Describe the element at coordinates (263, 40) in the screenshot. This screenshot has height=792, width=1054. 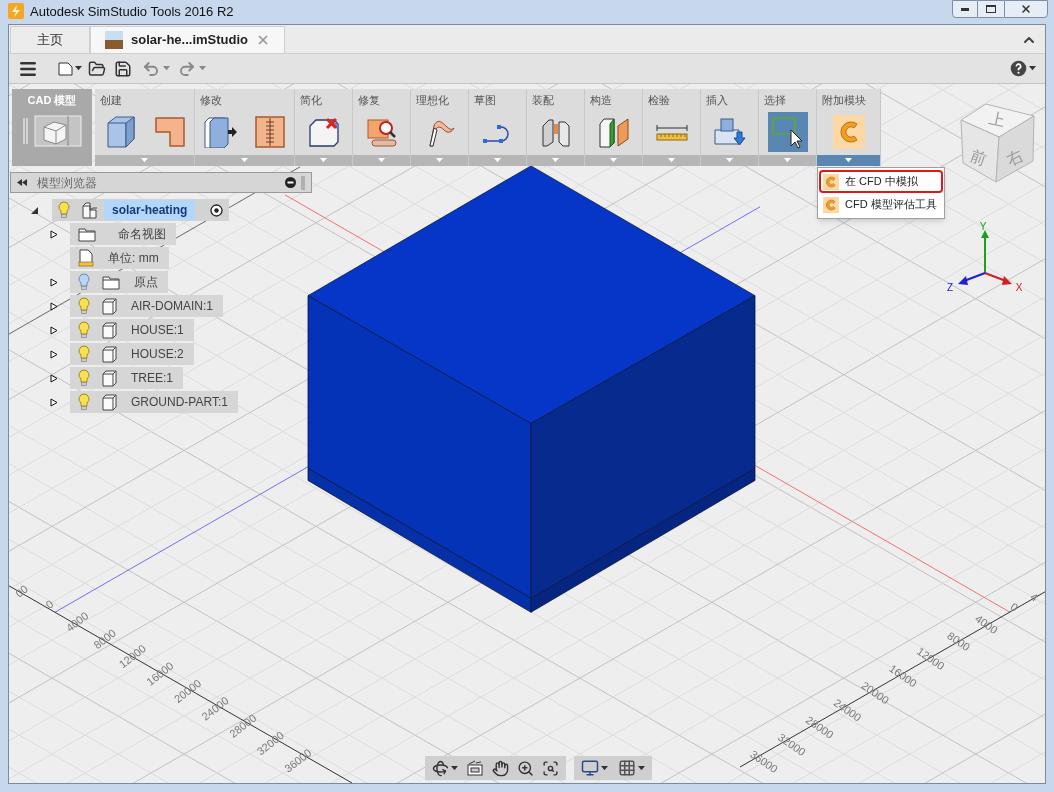
I see `close-tab-icon` at that location.